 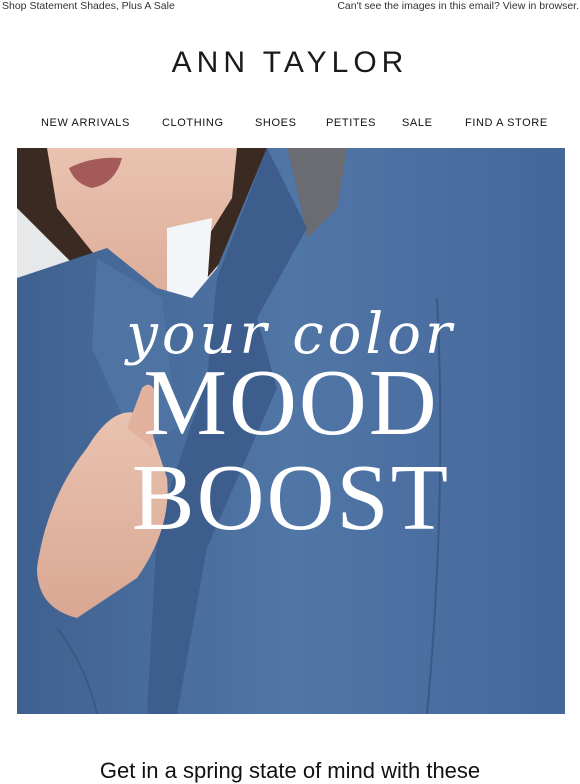 What do you see at coordinates (276, 123) in the screenshot?
I see `nav-shoes: SHOES` at bounding box center [276, 123].